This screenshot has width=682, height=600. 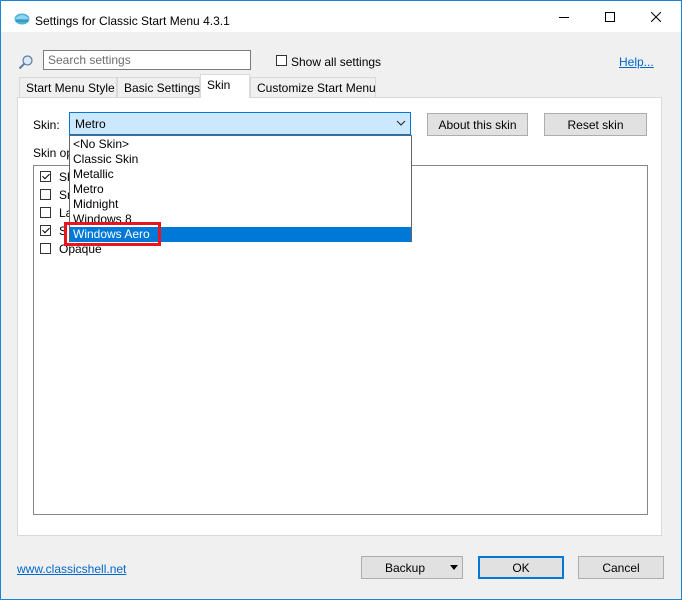 I want to click on tab-basic-settings: Basic Settings, so click(x=158, y=87).